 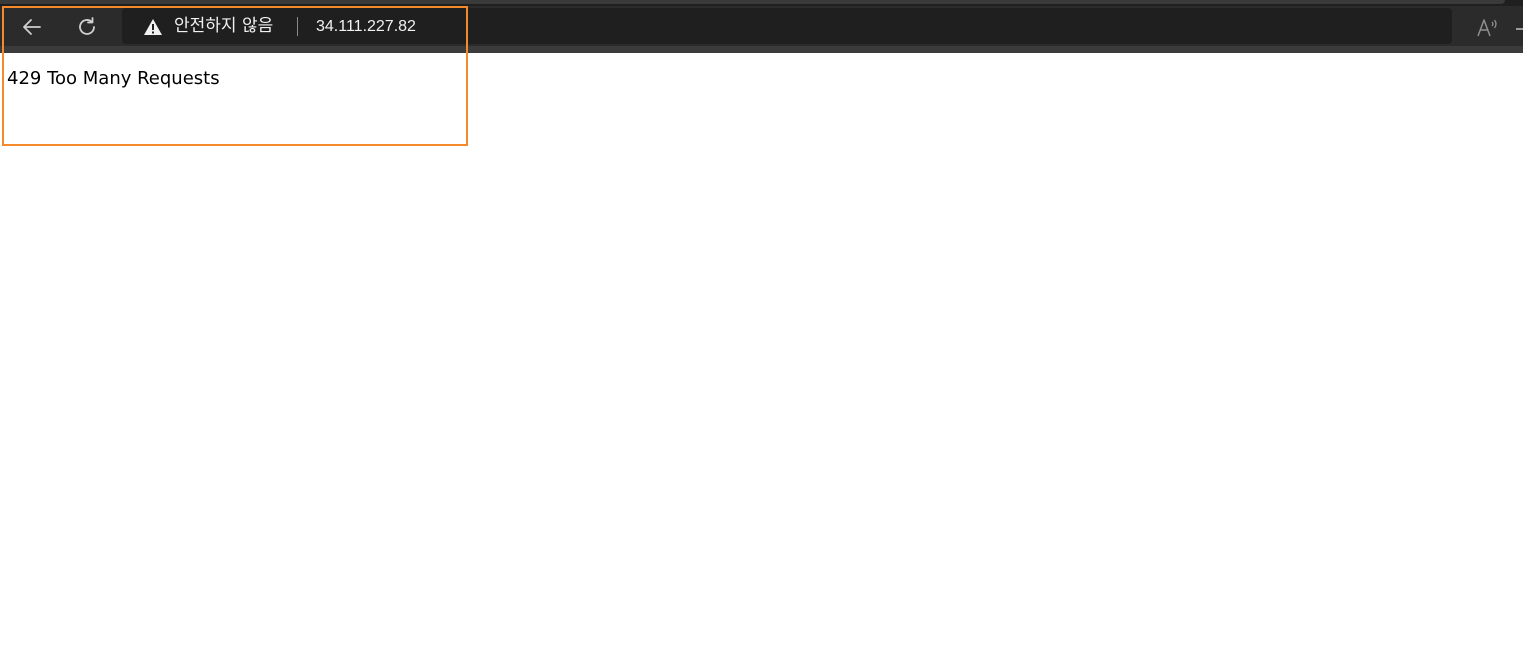 What do you see at coordinates (297, 26) in the screenshot?
I see `address-separator` at bounding box center [297, 26].